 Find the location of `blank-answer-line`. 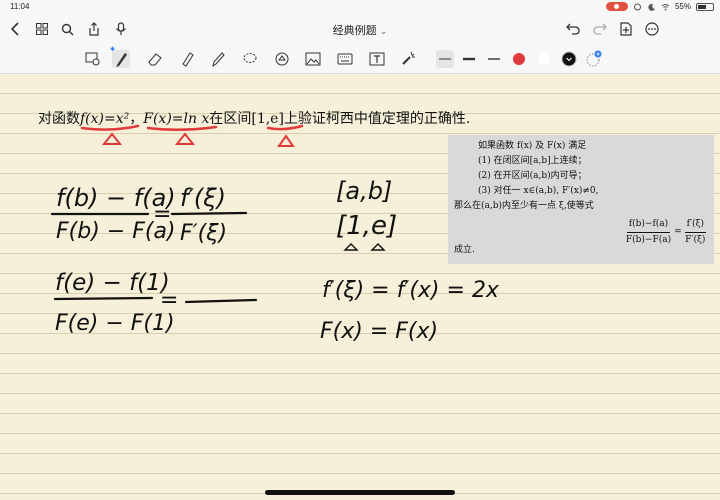

blank-answer-line is located at coordinates (221, 301).